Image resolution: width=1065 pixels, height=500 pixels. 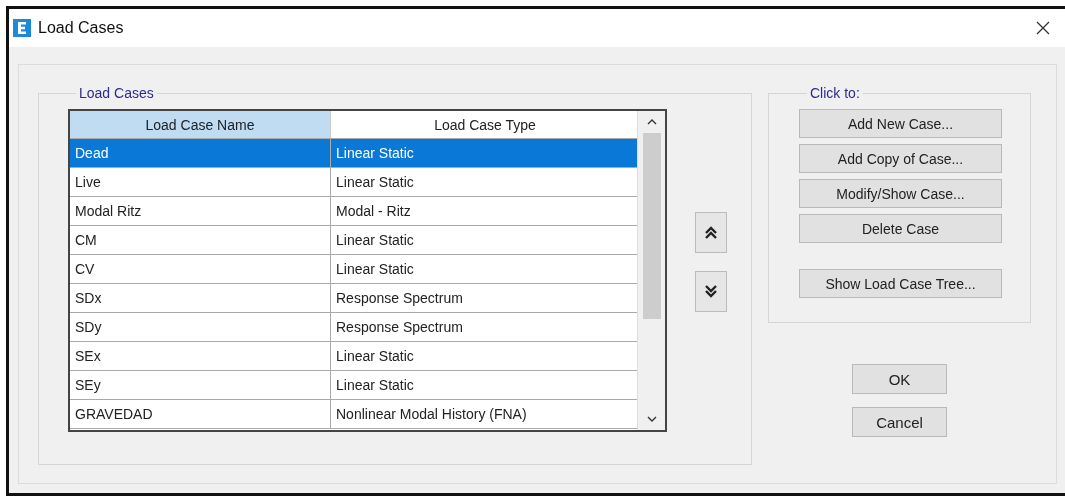 What do you see at coordinates (116, 93) in the screenshot?
I see `group-title: Load Cases` at bounding box center [116, 93].